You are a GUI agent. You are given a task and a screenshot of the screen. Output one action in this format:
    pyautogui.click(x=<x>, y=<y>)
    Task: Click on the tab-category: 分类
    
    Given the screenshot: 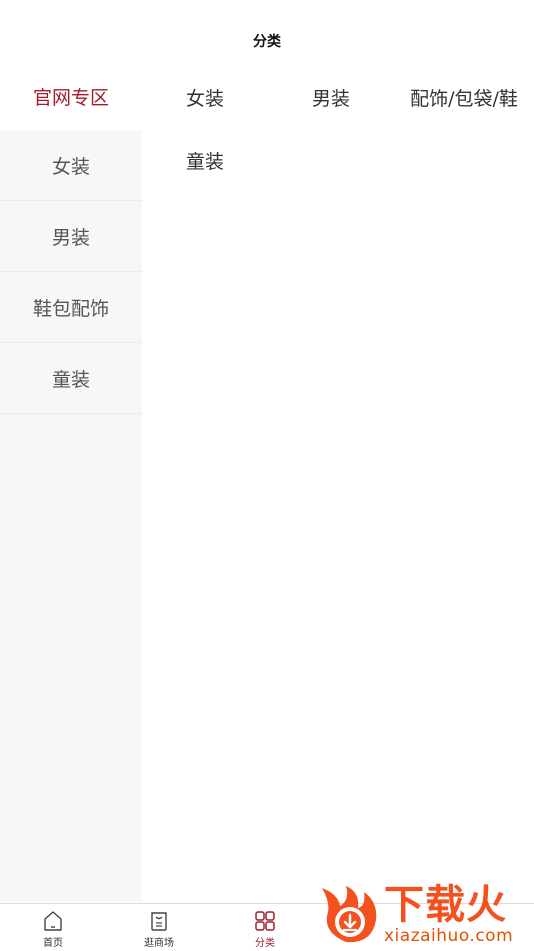 What is the action you would take?
    pyautogui.click(x=265, y=927)
    